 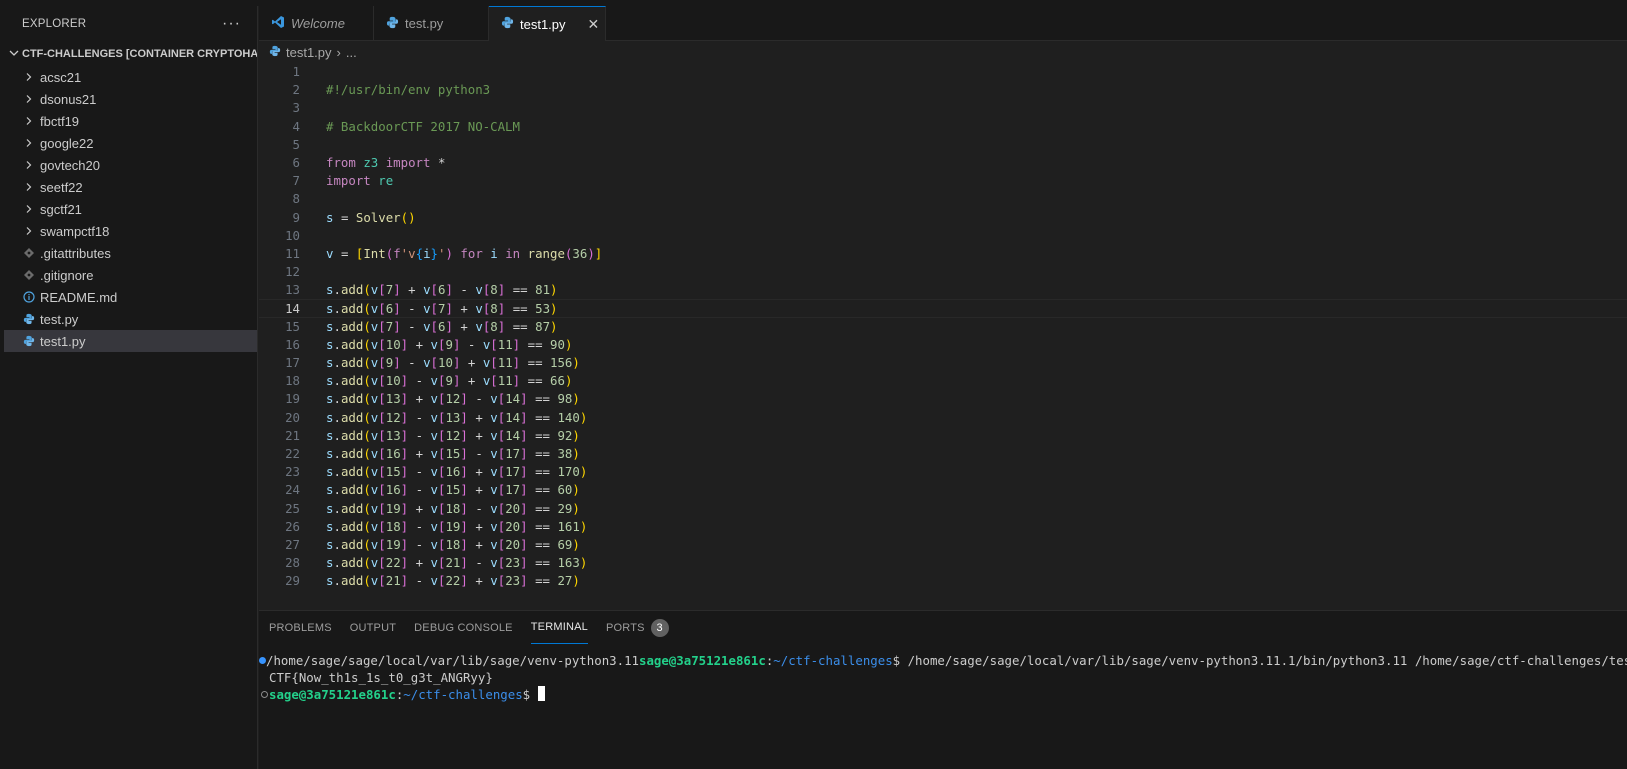 What do you see at coordinates (943, 363) in the screenshot?
I see `code-line: 17 s.add(v[9] - v[10] + v[11] == 156)` at bounding box center [943, 363].